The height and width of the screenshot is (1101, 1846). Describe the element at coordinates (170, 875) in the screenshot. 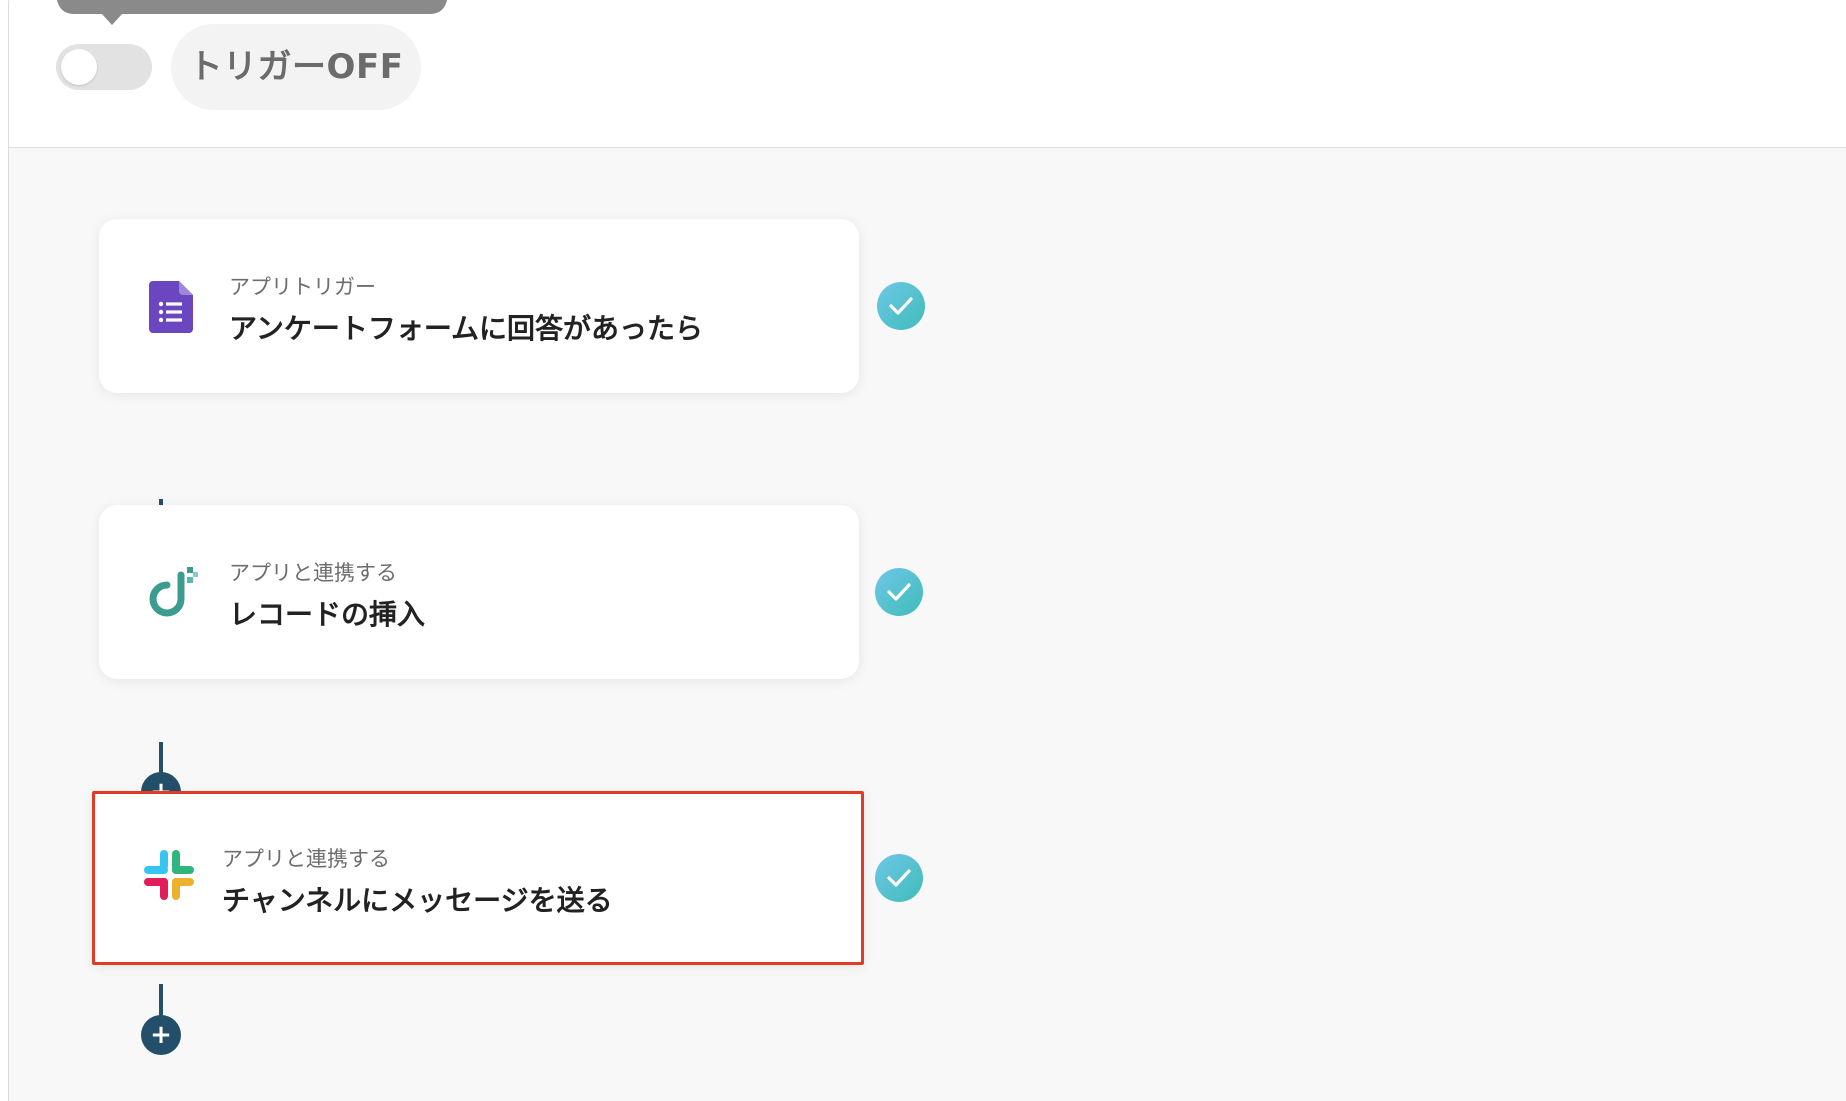

I see `slack-icon` at that location.